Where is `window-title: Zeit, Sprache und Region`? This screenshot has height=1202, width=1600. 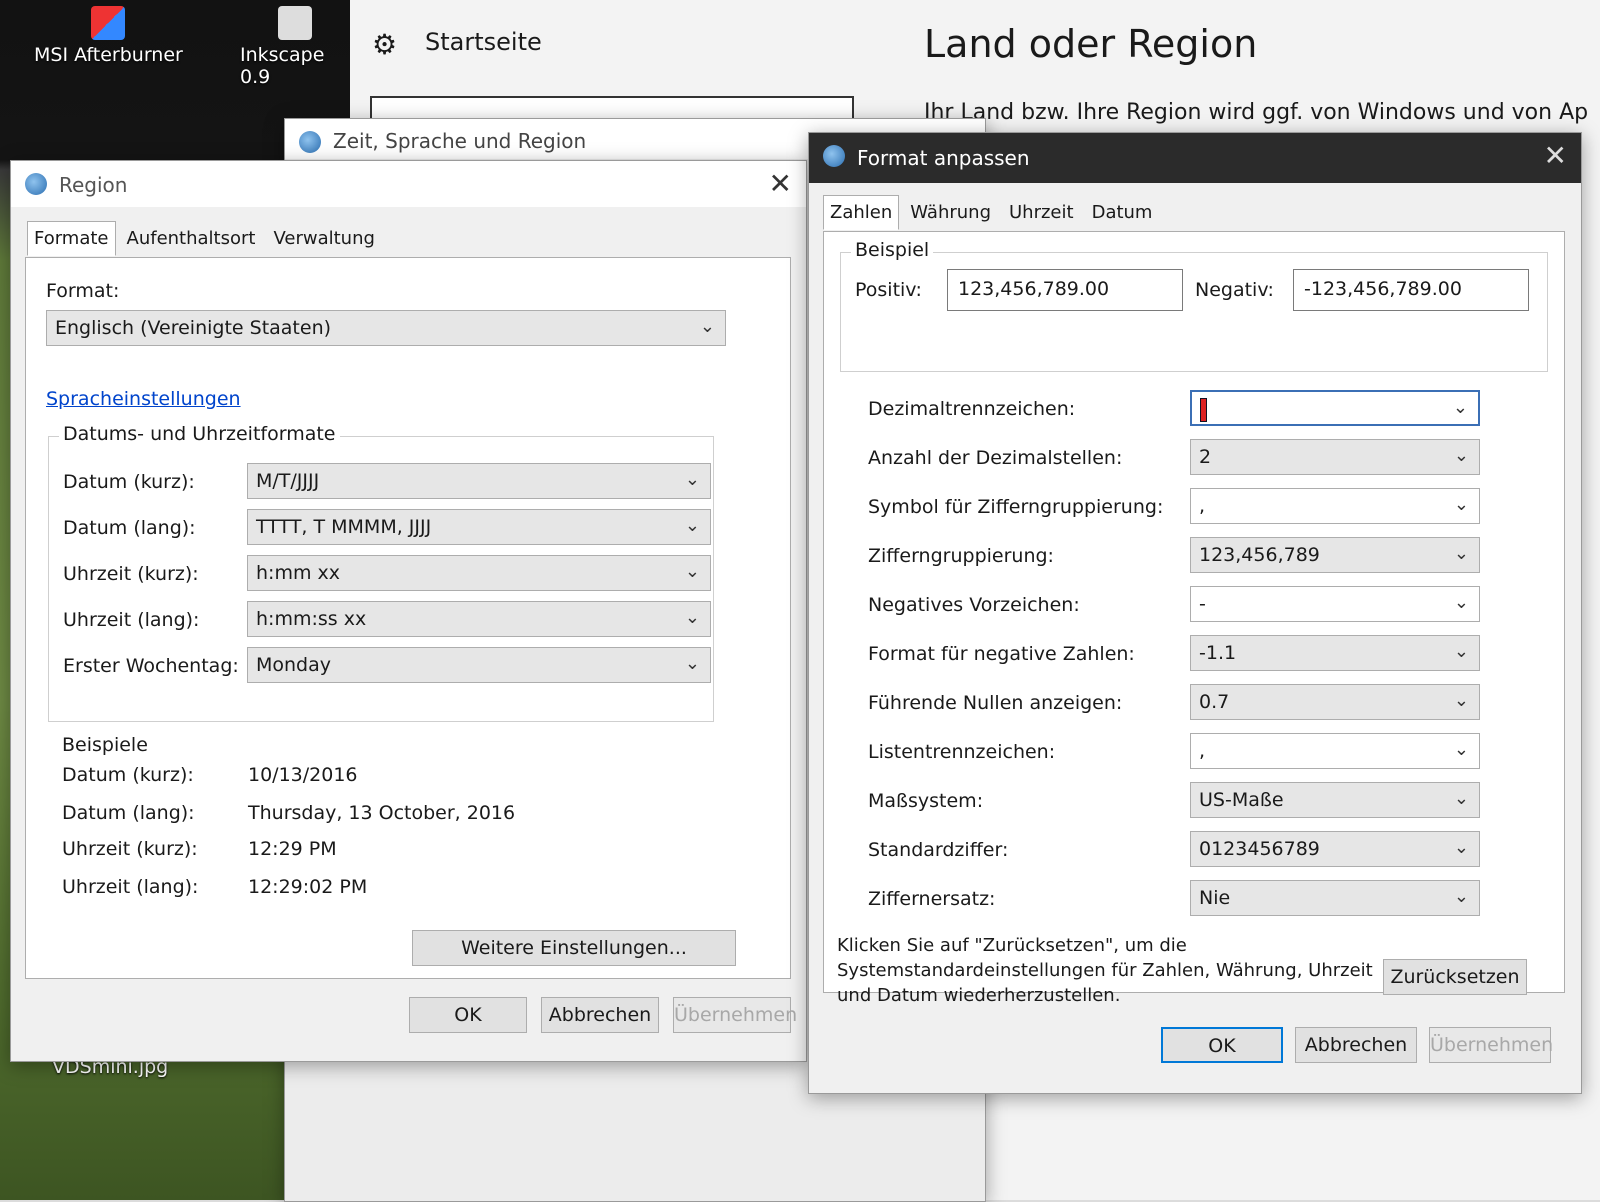
window-title: Zeit, Sprache und Region is located at coordinates (460, 141).